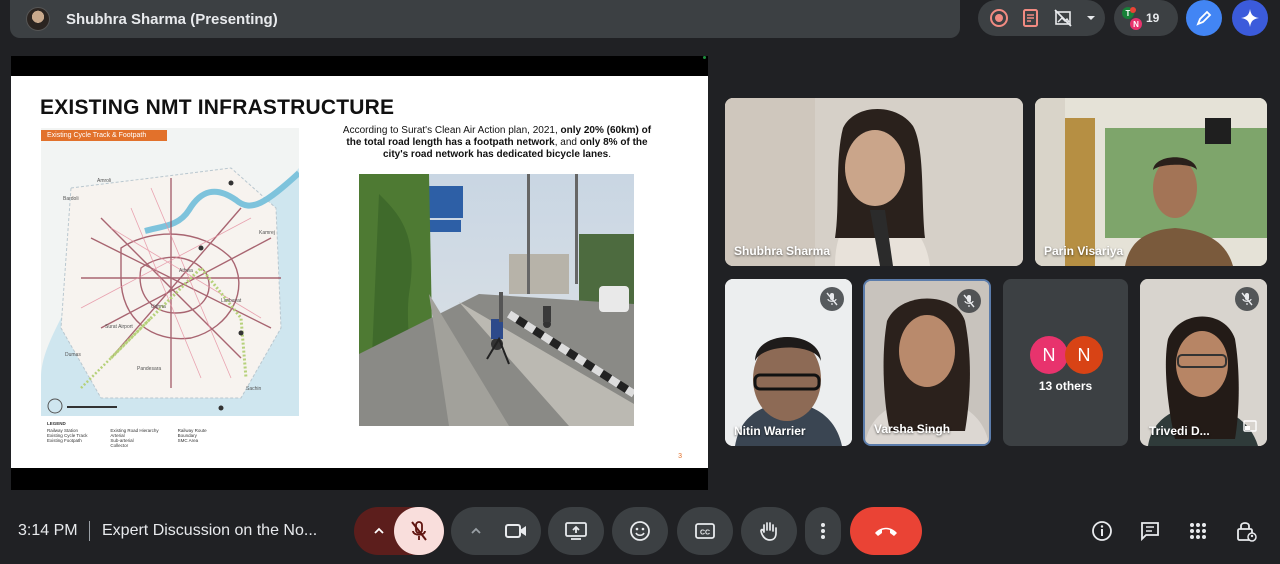 This screenshot has height=564, width=1280. I want to click on camera-control-group, so click(496, 531).